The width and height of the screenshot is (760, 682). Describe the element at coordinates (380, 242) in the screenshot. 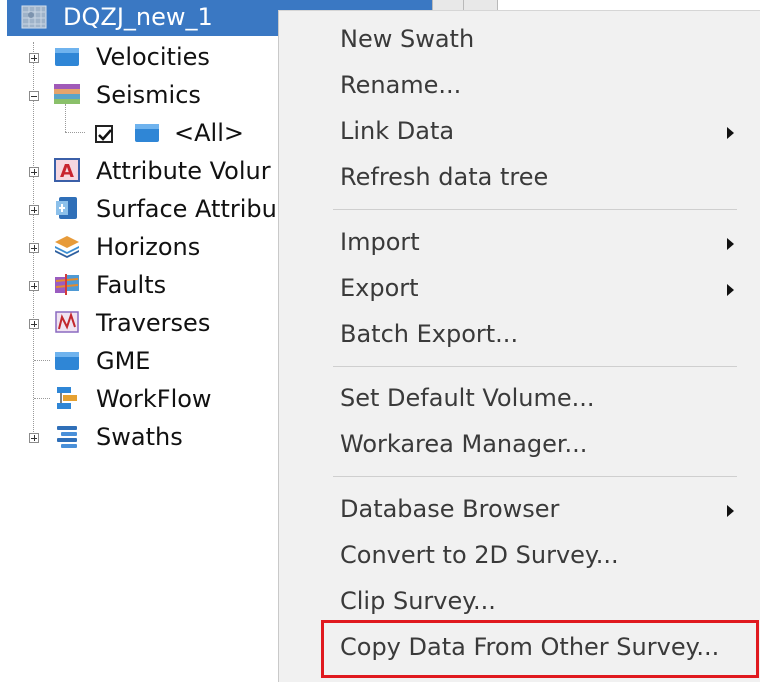

I see `menu-item-label: Import` at that location.